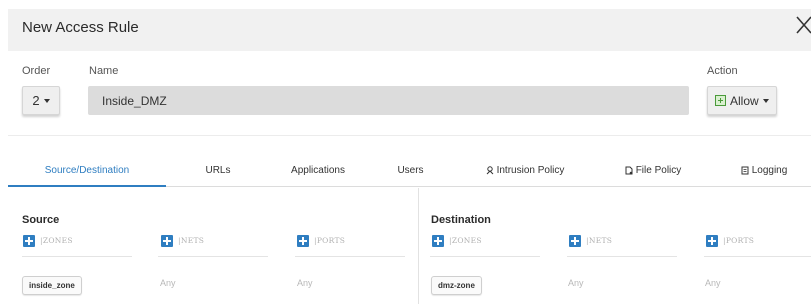  Describe the element at coordinates (629, 170) in the screenshot. I see `file-policy-icon` at that location.